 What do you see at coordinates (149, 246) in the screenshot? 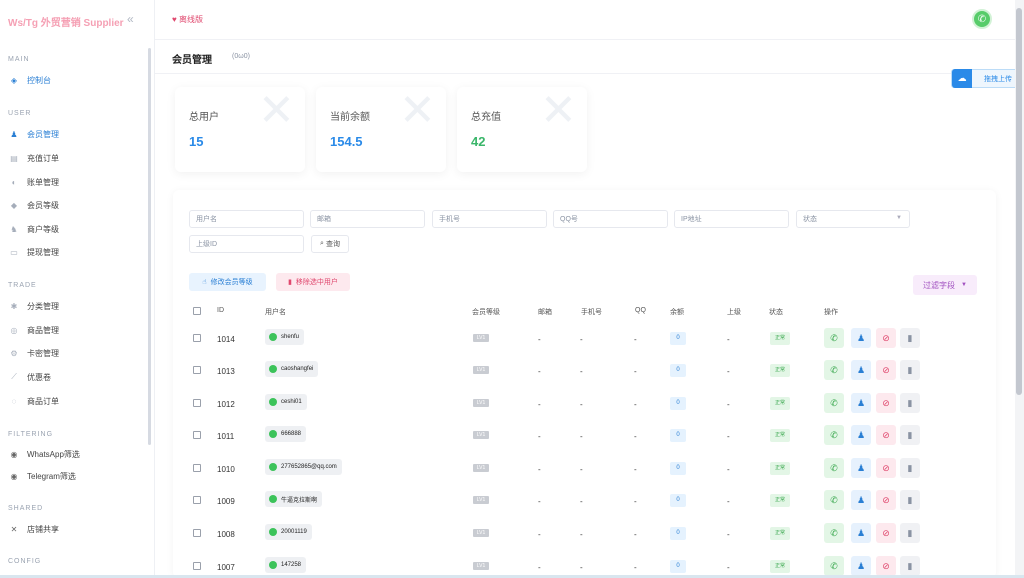
I see `sidebar-scrollbar` at bounding box center [149, 246].